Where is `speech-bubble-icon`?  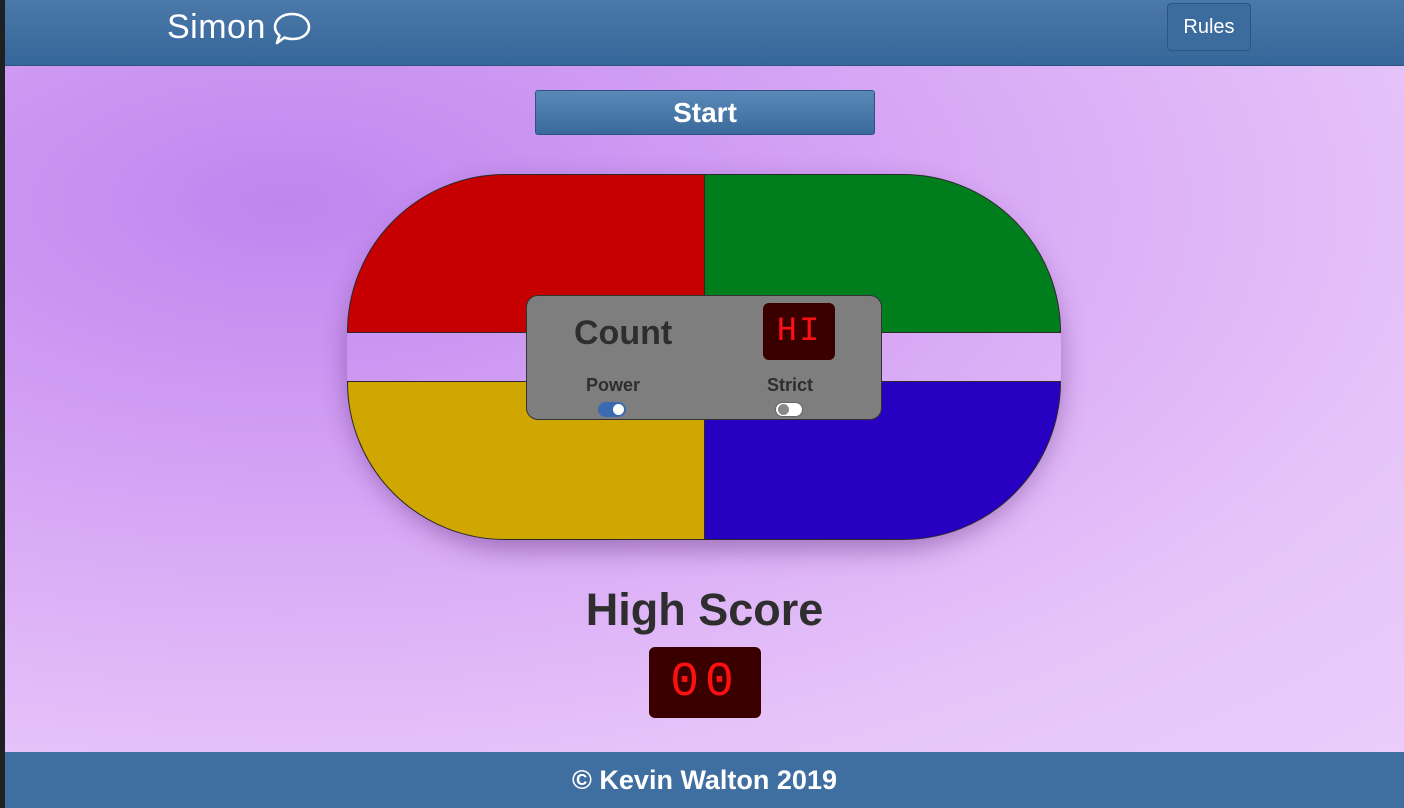
speech-bubble-icon is located at coordinates (292, 28).